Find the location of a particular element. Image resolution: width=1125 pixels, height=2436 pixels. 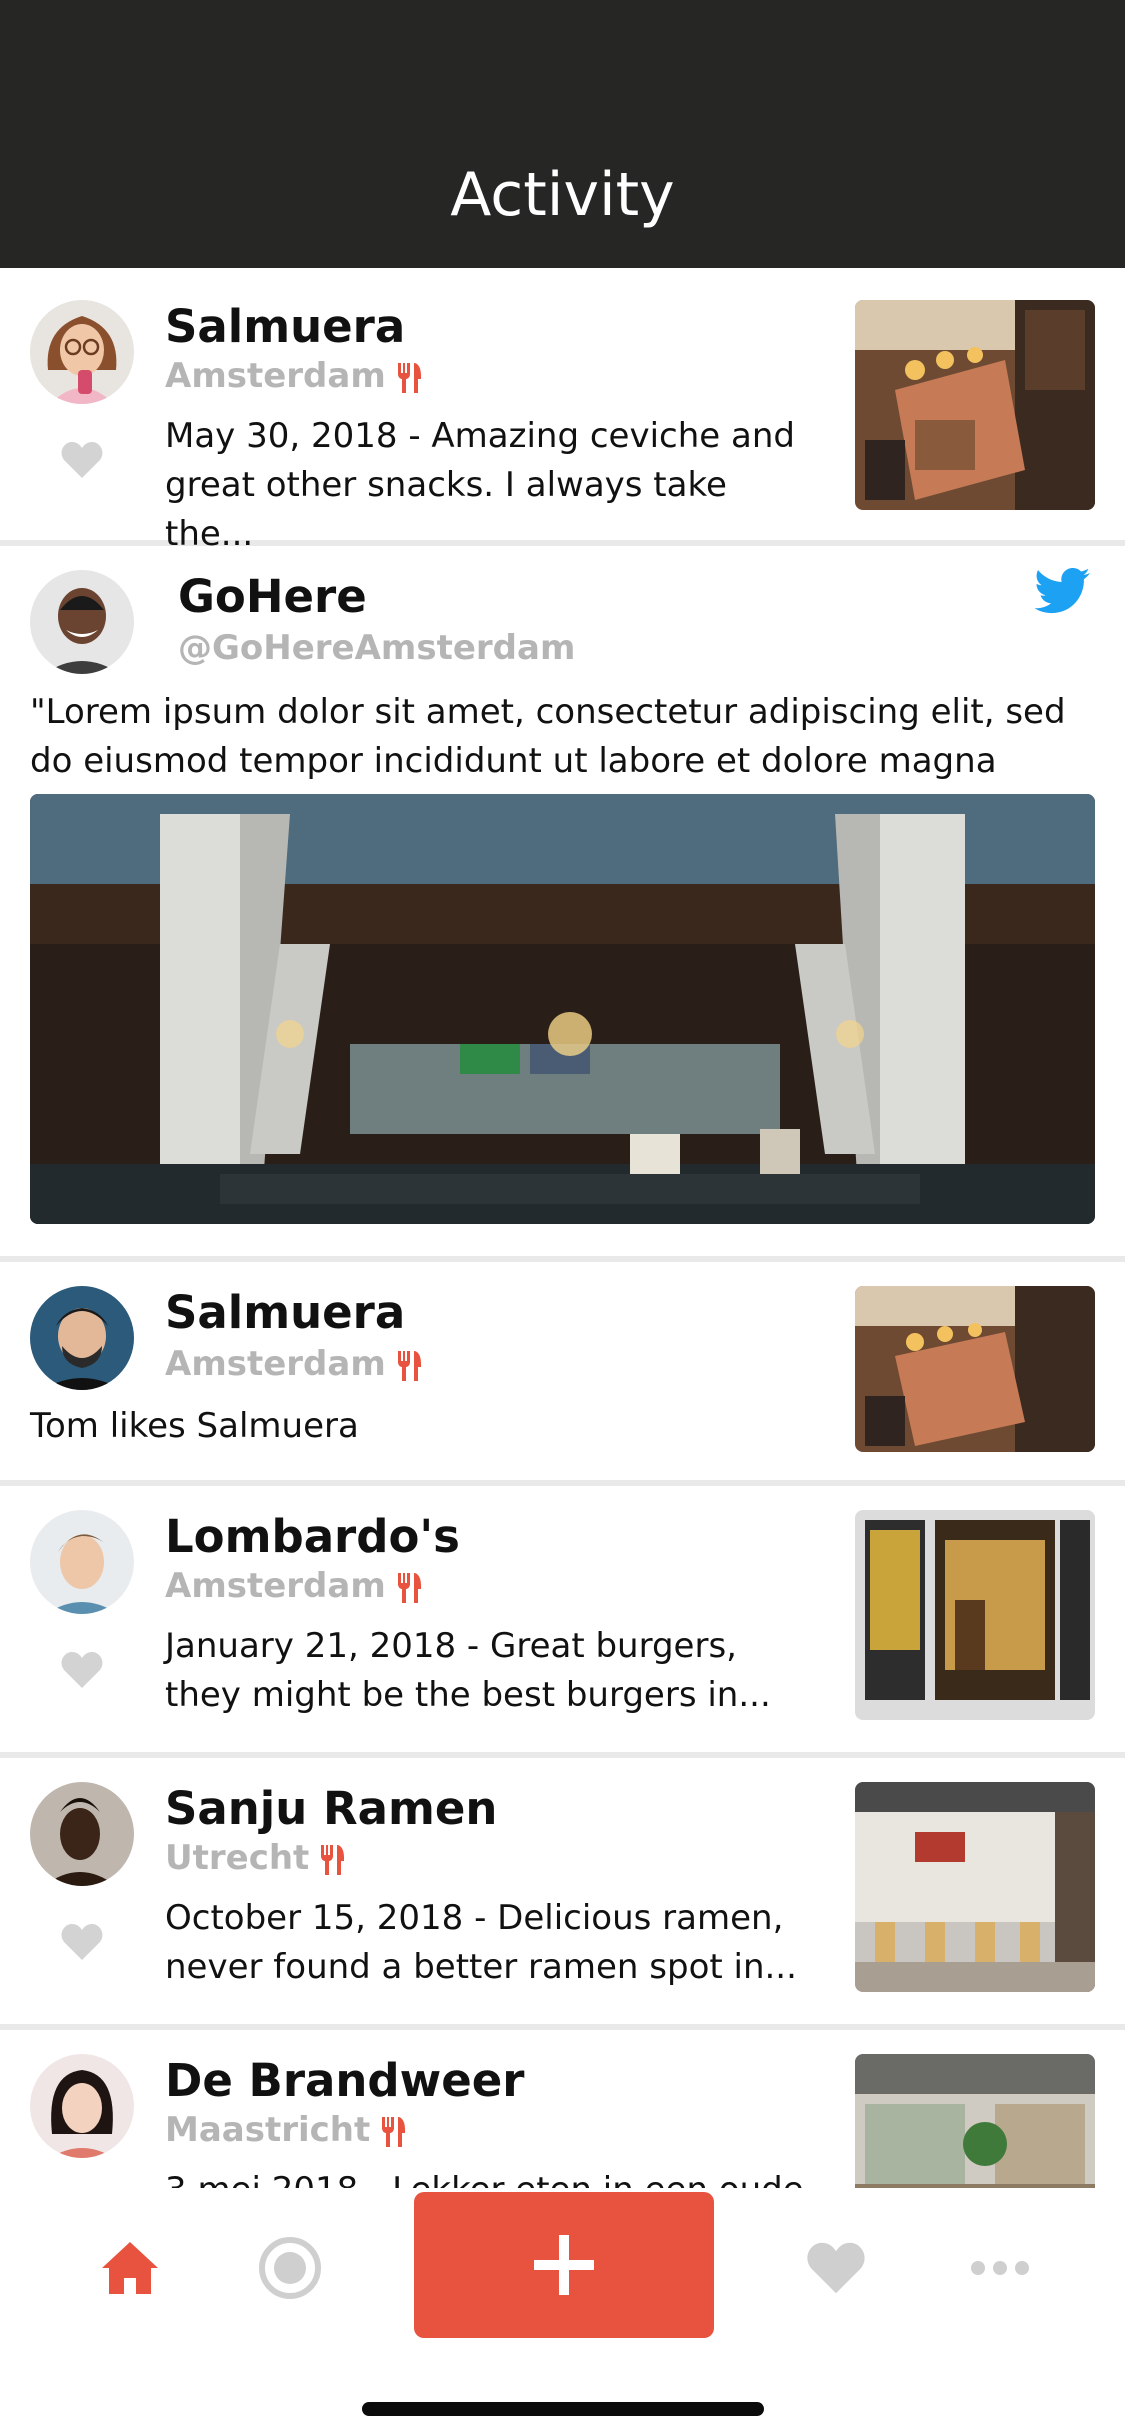

nav-header: Activity is located at coordinates (562, 134).